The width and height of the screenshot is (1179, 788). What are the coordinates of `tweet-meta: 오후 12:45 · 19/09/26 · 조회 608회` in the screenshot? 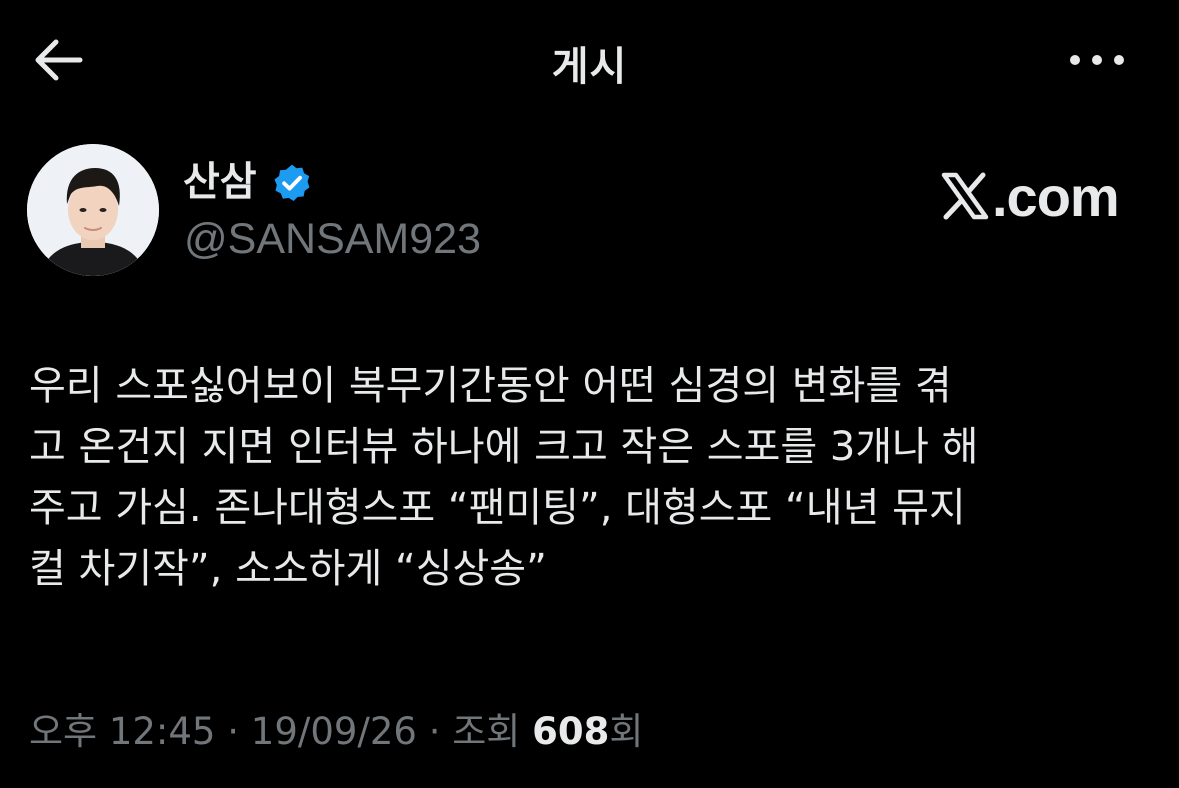 It's located at (336, 732).